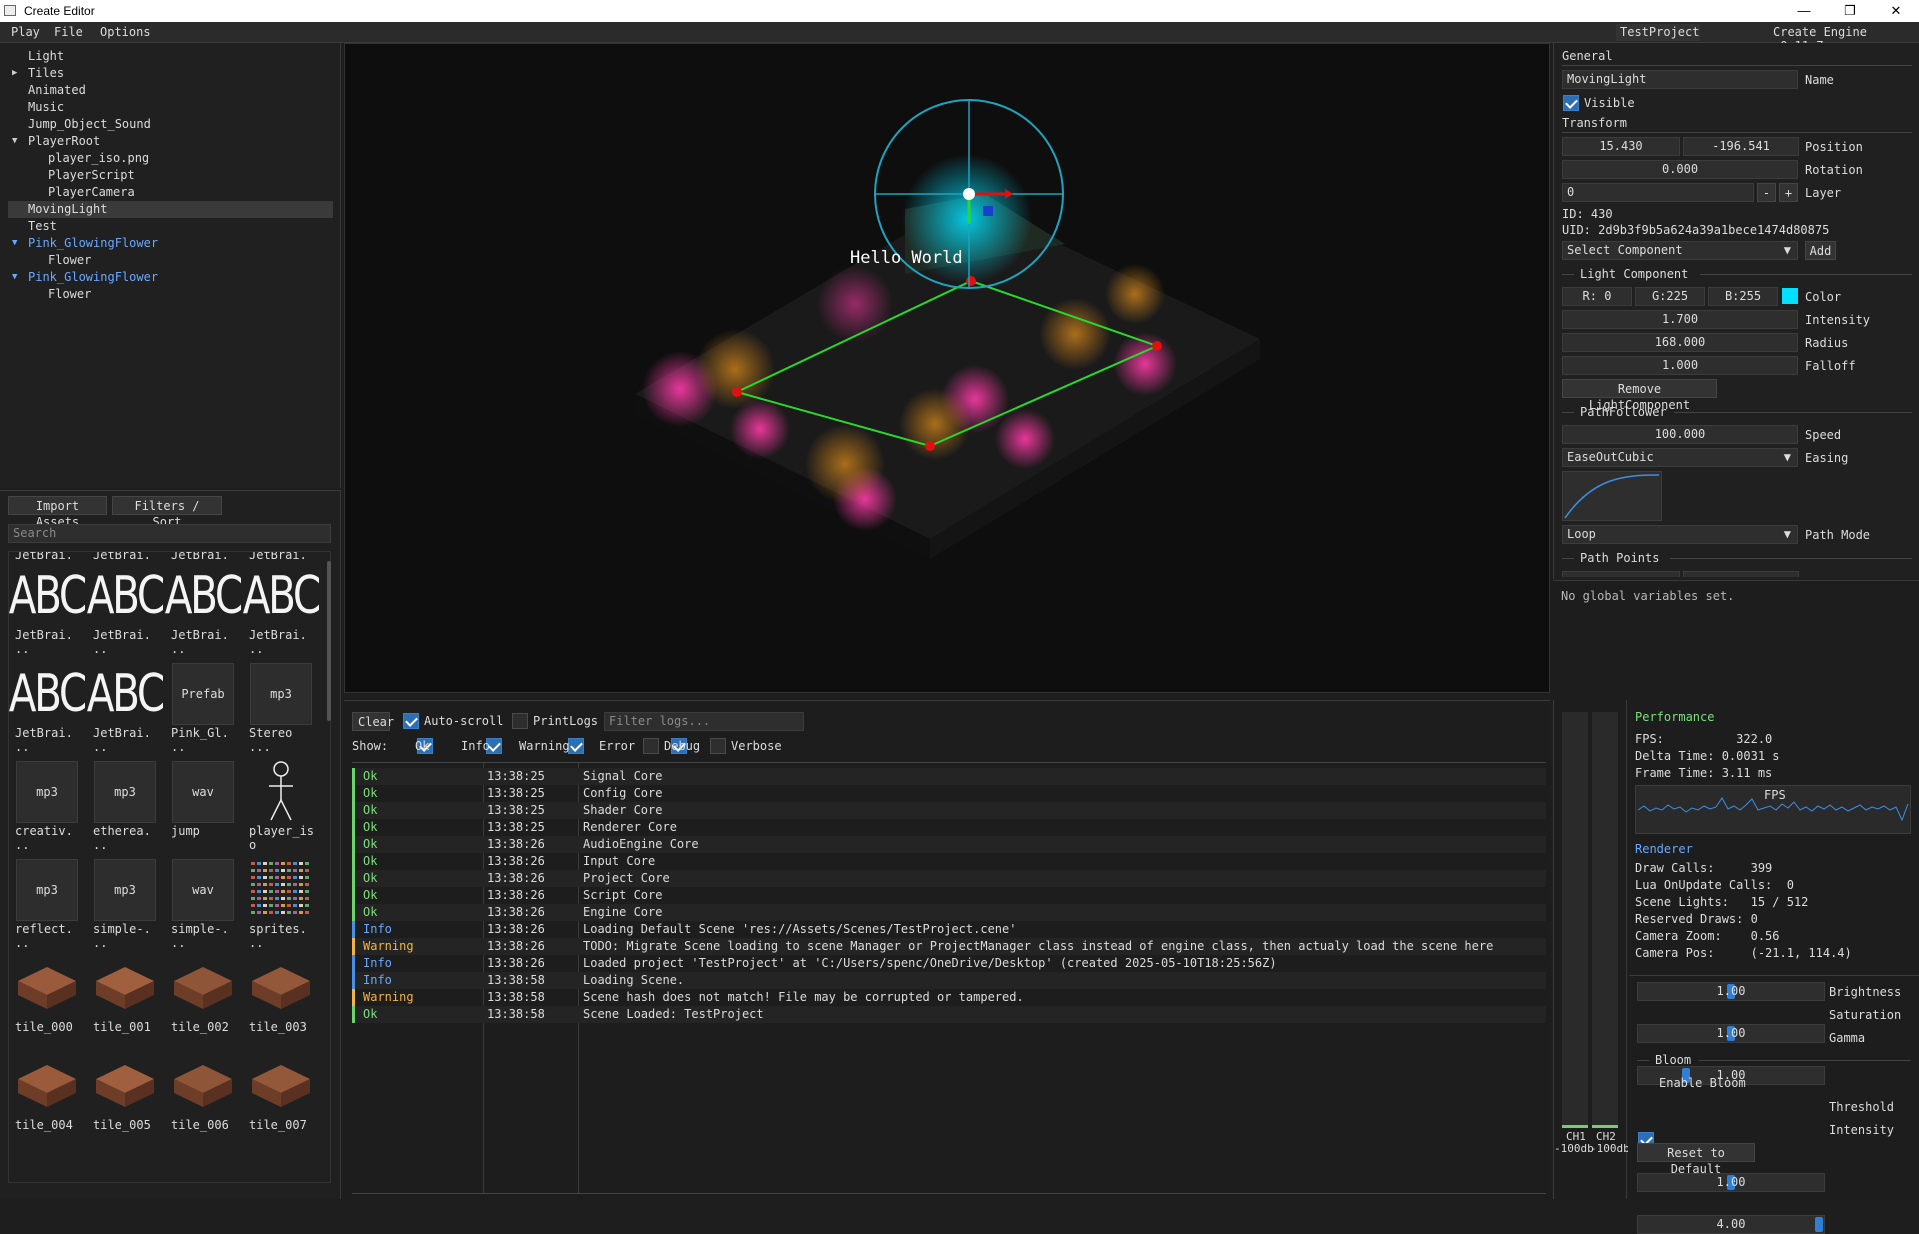  What do you see at coordinates (1680, 169) in the screenshot?
I see `rotation-input: 0.000` at bounding box center [1680, 169].